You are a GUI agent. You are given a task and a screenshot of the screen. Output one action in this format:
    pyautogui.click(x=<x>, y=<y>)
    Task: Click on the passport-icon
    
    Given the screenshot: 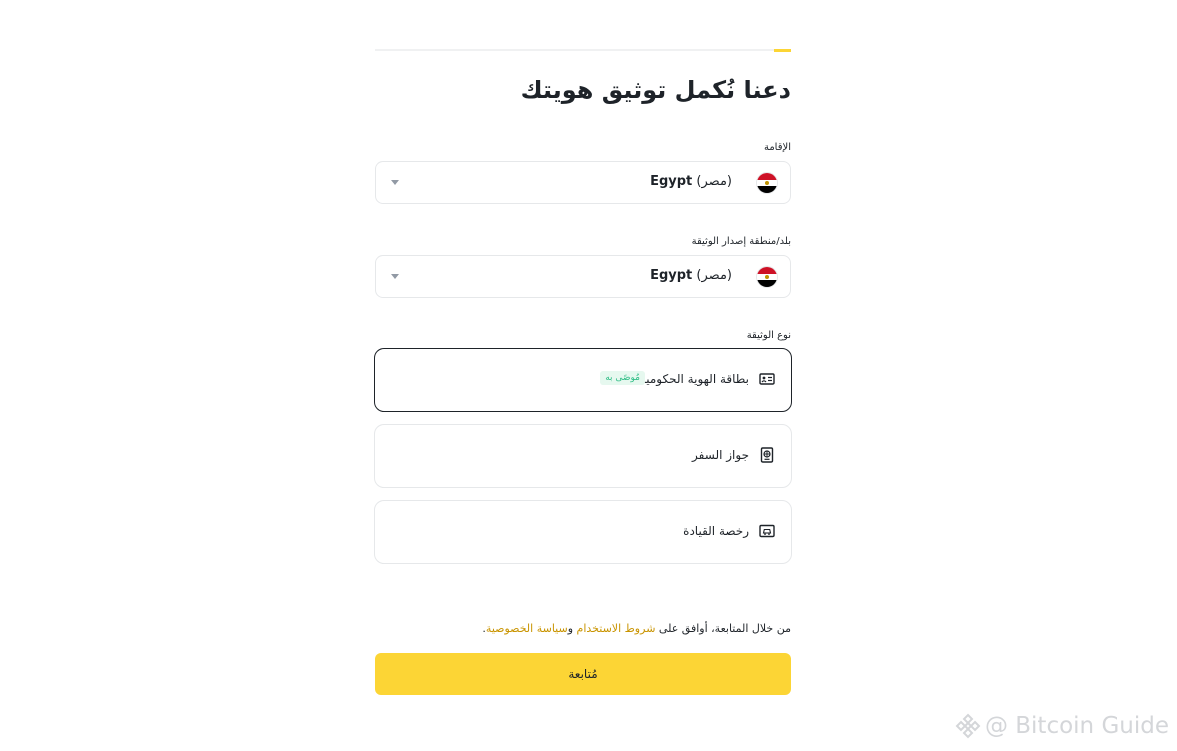 What is the action you would take?
    pyautogui.click(x=767, y=455)
    